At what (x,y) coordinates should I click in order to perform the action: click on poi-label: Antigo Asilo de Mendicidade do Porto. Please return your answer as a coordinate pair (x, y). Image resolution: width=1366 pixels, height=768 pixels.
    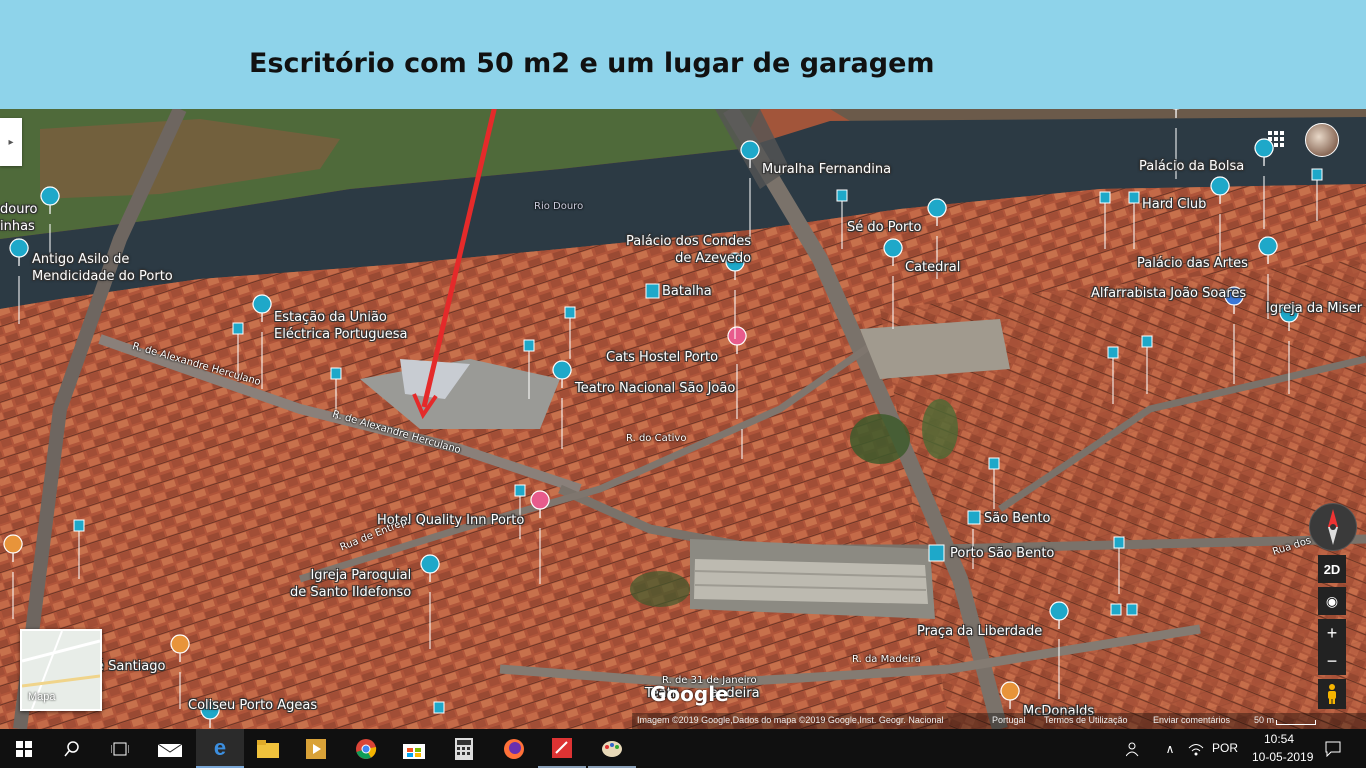
    Looking at the image, I should click on (102, 268).